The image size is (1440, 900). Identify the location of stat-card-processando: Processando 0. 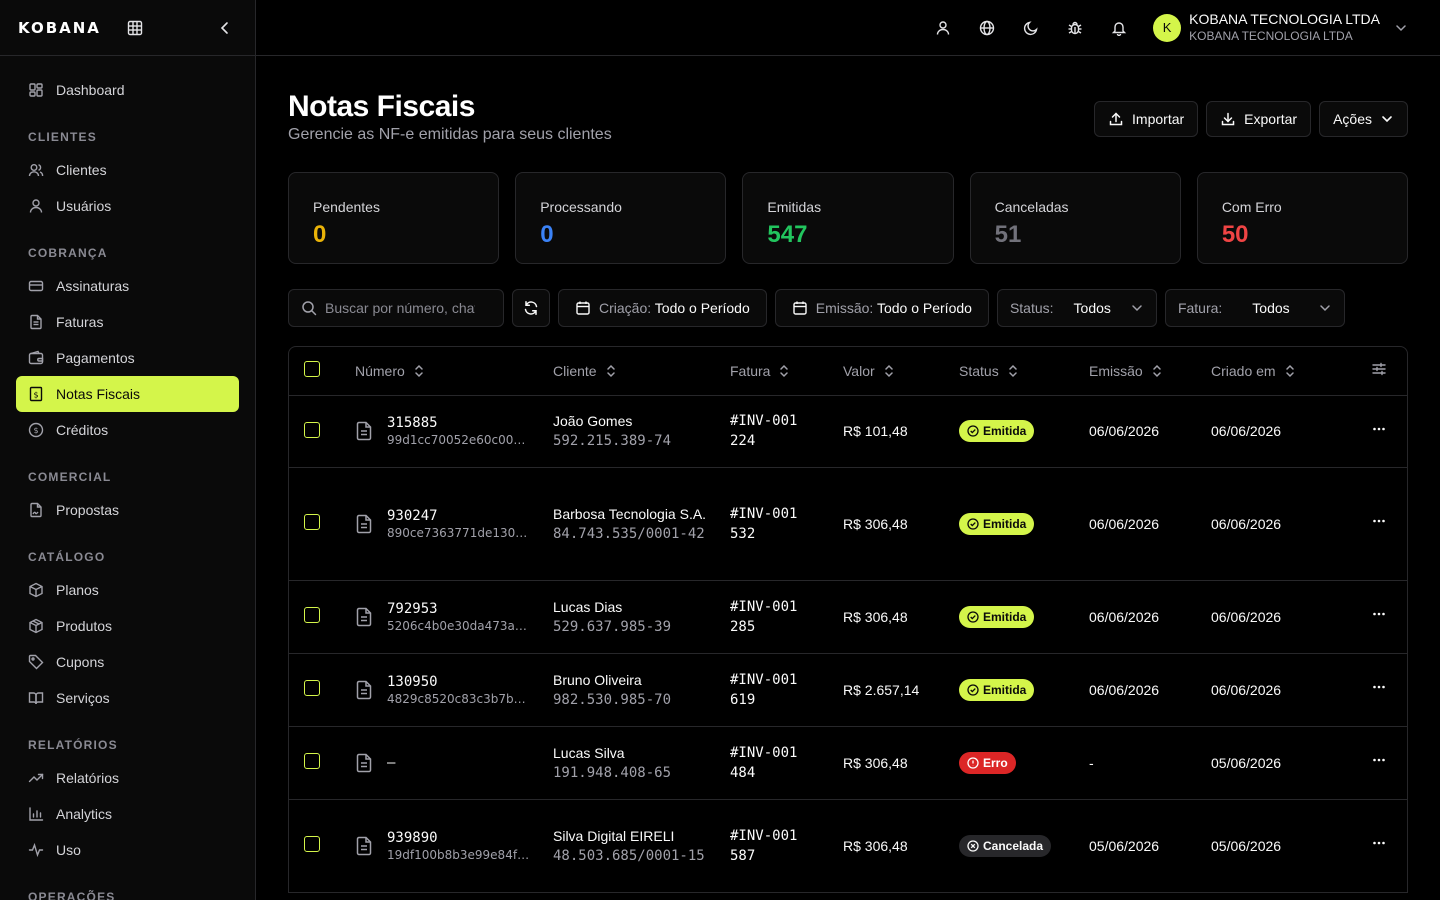
(621, 218).